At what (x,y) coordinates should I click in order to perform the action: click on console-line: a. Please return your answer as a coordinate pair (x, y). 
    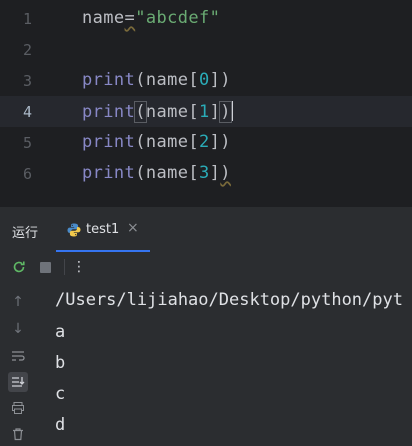
    Looking at the image, I should click on (60, 332).